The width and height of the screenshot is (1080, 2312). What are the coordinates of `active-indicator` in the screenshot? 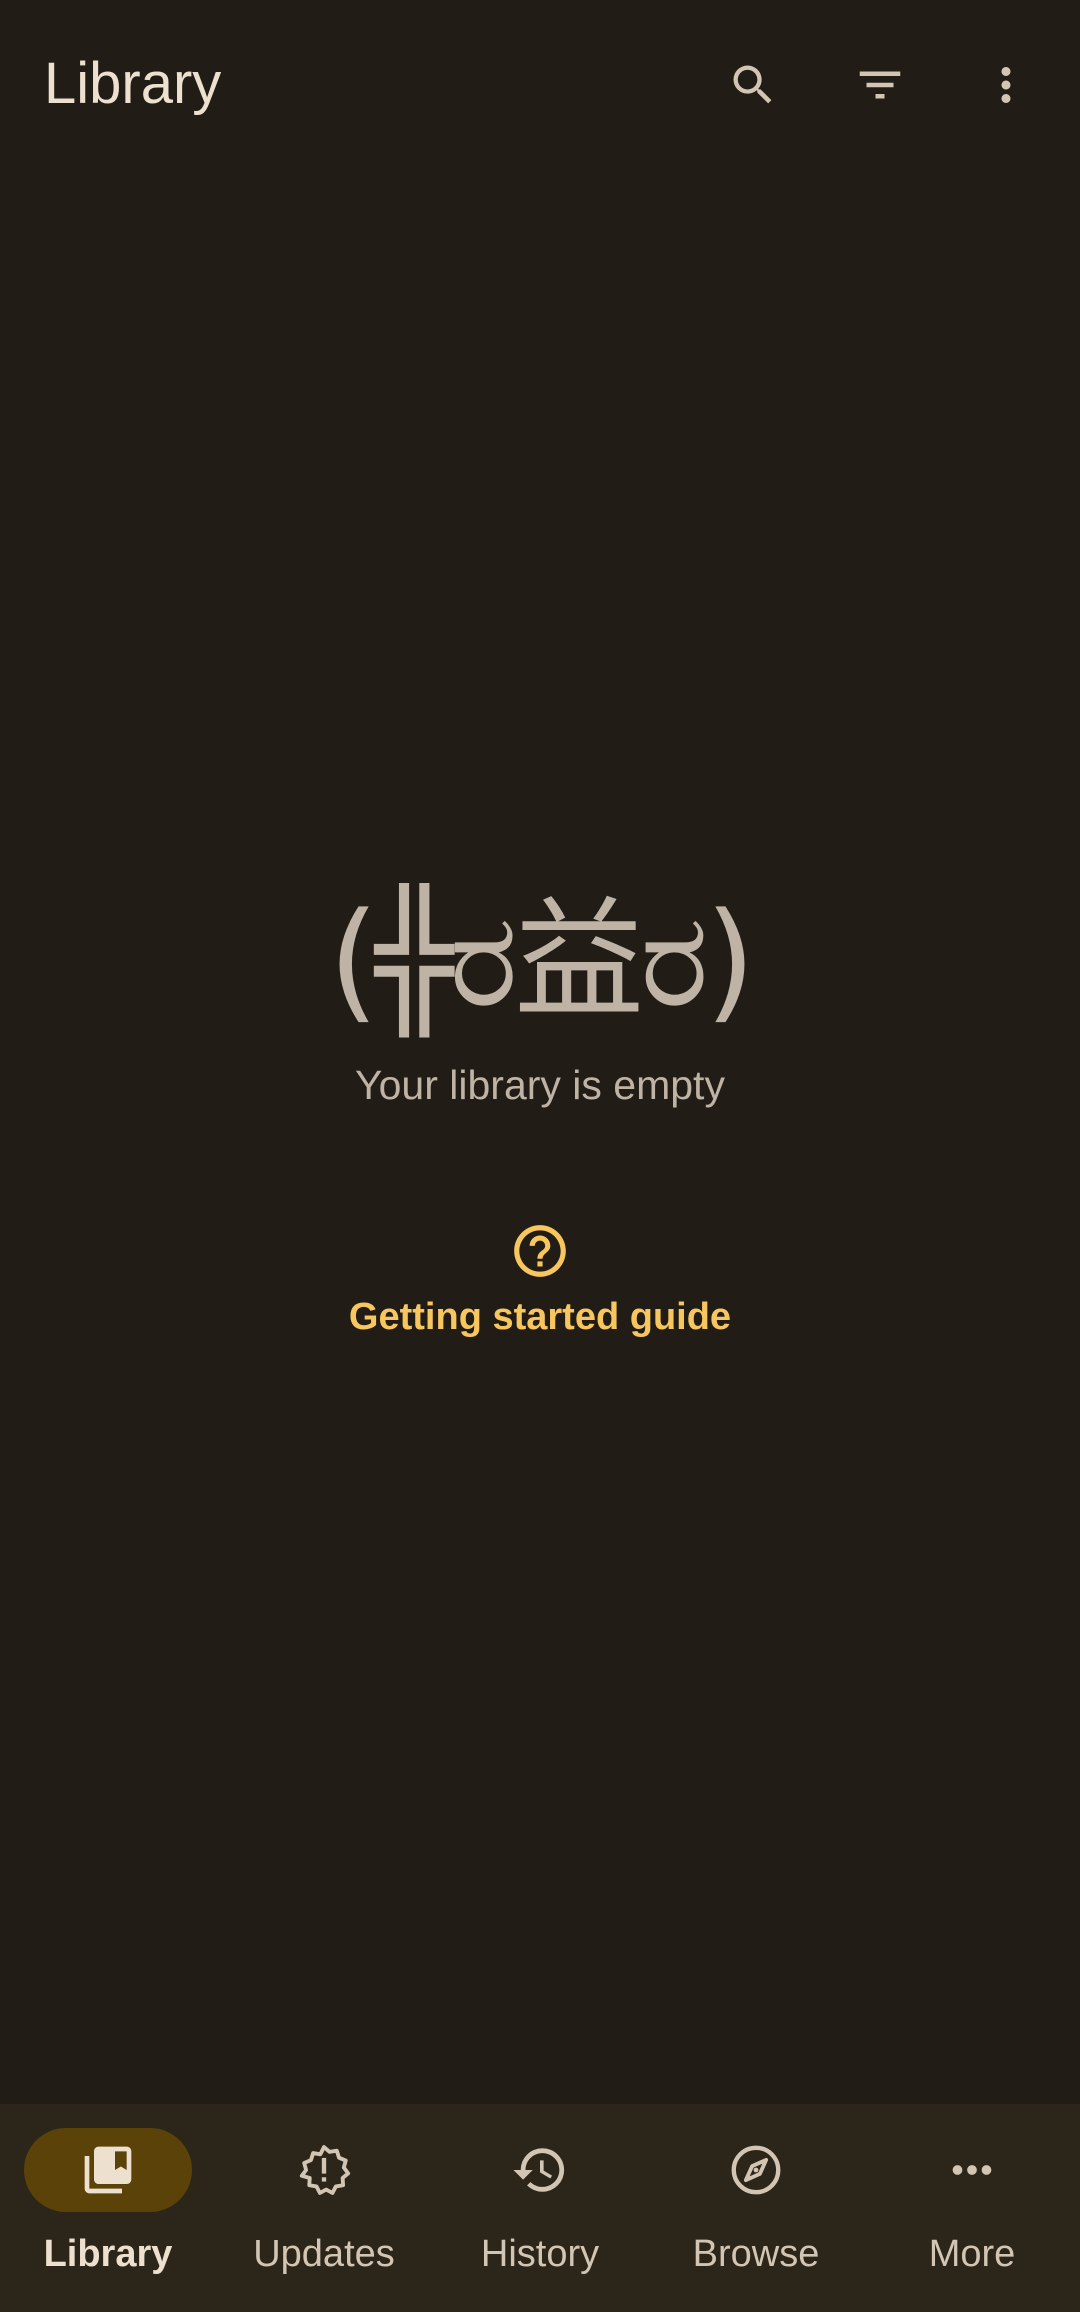 It's located at (108, 2170).